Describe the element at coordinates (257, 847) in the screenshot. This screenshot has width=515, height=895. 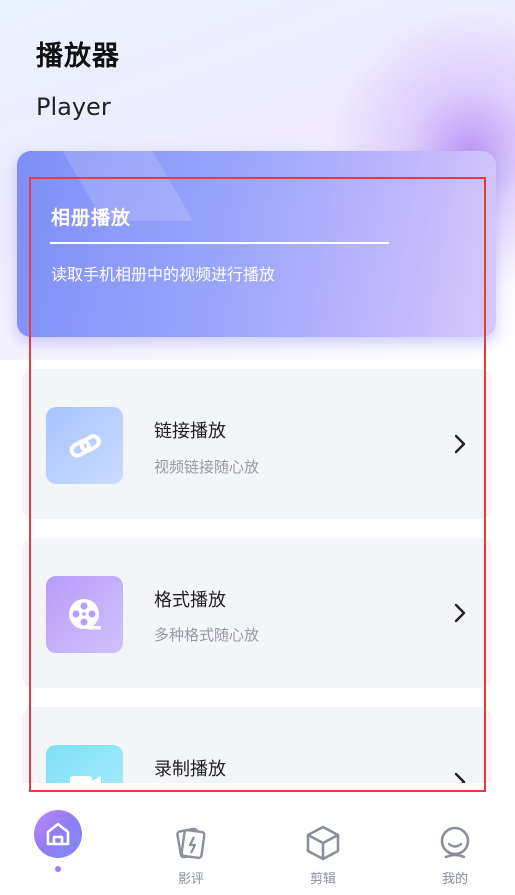
I see `bottom-tab-bar: 影评 剪辑 我的` at that location.